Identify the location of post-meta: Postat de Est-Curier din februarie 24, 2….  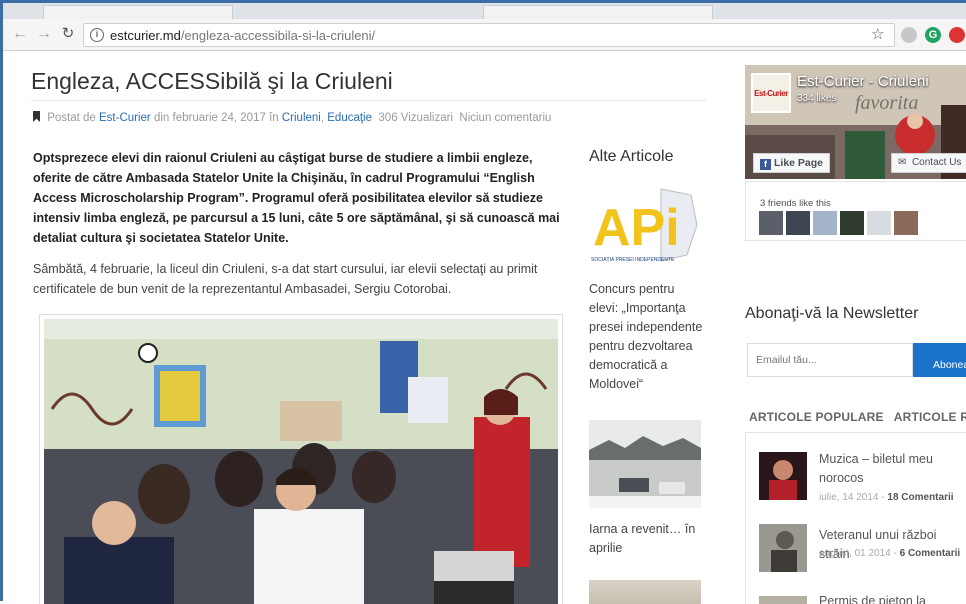
(292, 117).